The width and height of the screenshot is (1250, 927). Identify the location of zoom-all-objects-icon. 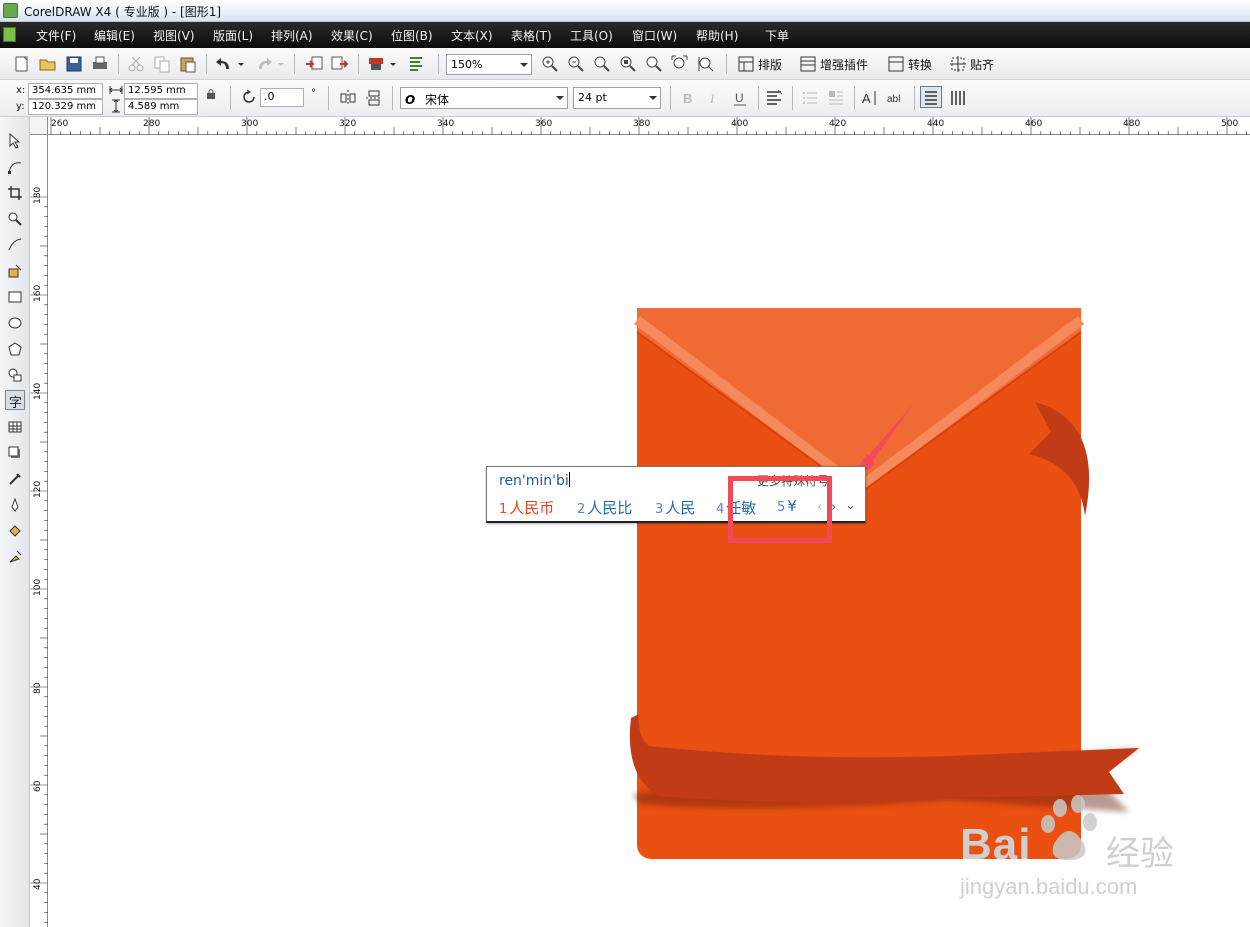
(628, 64).